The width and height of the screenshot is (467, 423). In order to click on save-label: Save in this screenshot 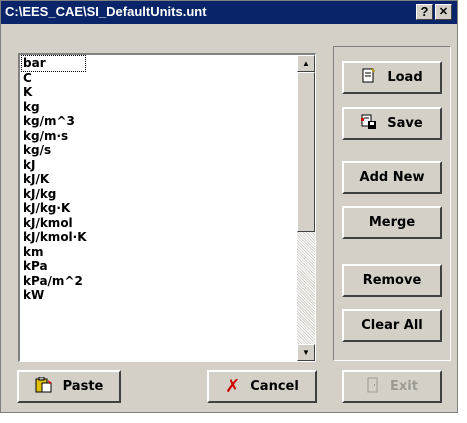, I will do `click(405, 123)`.